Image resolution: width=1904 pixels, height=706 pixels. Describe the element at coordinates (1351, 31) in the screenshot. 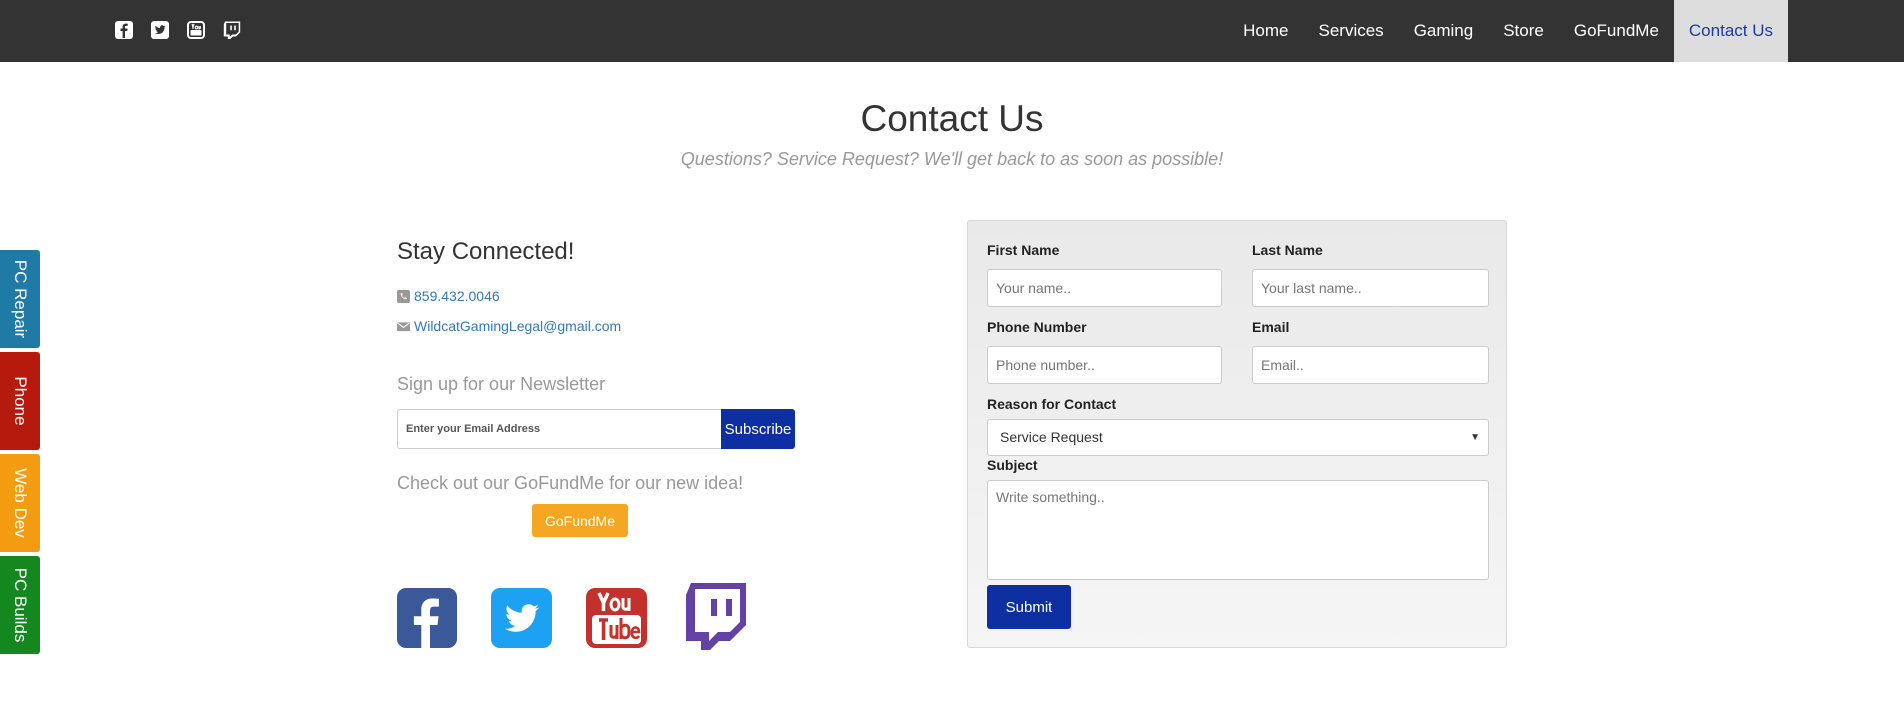

I see `nav-services: Services` at that location.